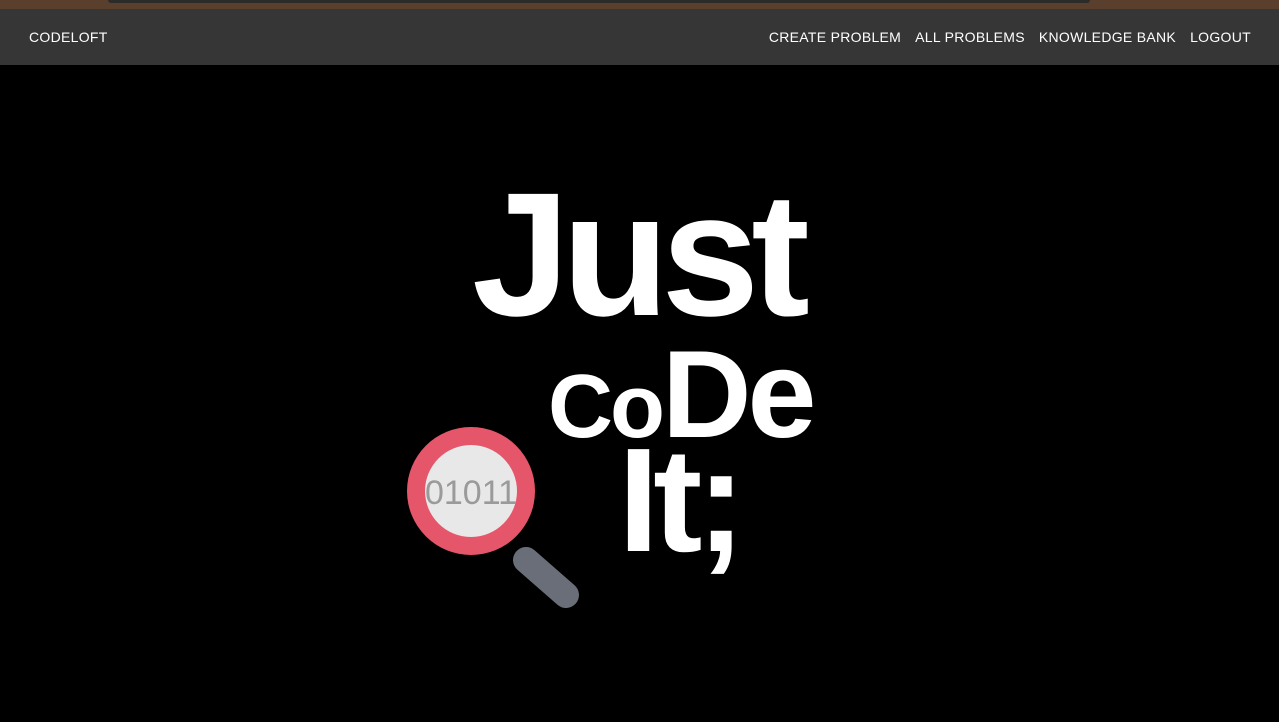 The width and height of the screenshot is (1279, 722). Describe the element at coordinates (1220, 37) in the screenshot. I see `nav-logout: LOGOUT` at that location.